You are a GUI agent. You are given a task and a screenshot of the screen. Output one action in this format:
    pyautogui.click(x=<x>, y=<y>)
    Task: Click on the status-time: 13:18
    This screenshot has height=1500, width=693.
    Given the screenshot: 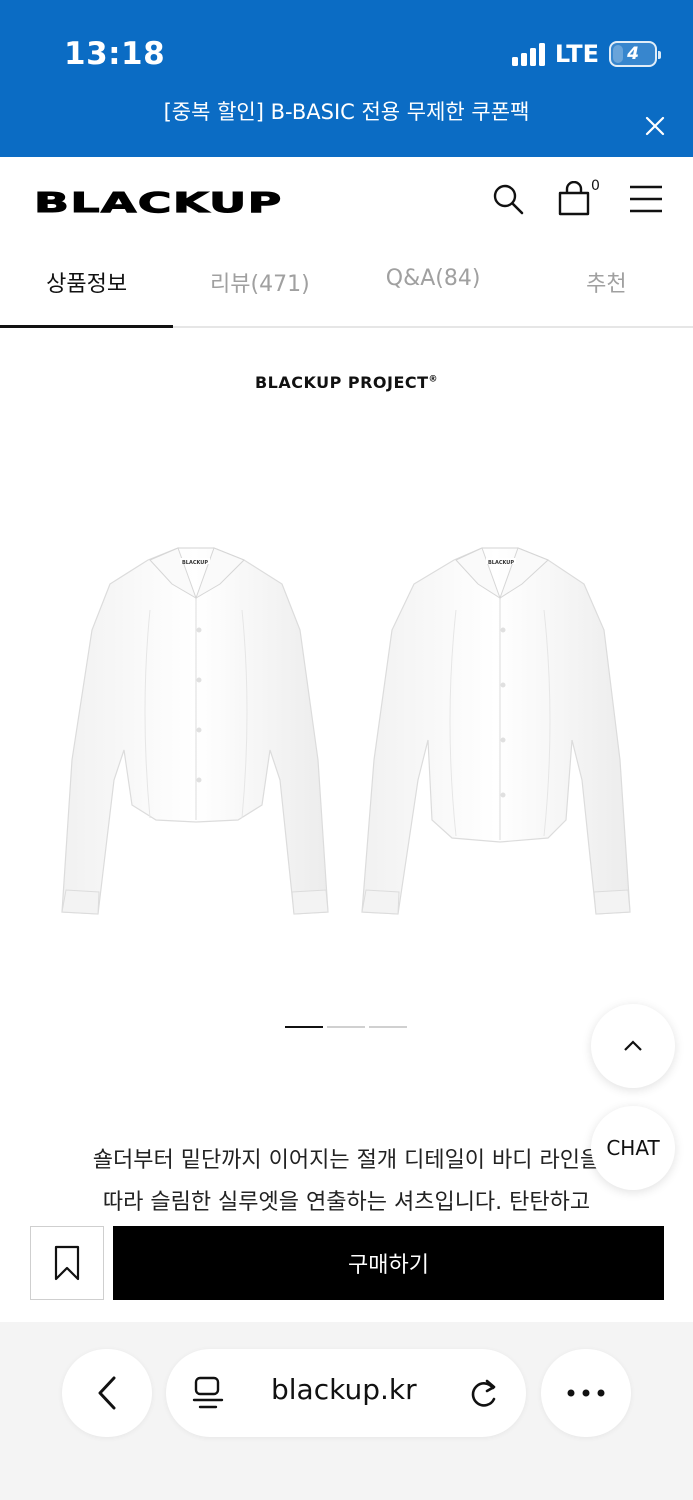 What is the action you would take?
    pyautogui.click(x=115, y=54)
    